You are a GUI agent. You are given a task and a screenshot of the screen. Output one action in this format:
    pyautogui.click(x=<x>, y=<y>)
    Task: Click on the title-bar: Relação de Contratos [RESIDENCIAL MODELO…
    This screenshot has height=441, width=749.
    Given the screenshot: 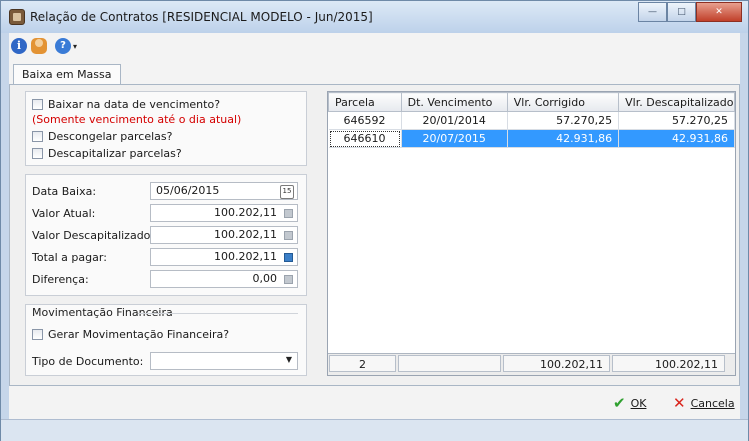 What is the action you would take?
    pyautogui.click(x=374, y=17)
    